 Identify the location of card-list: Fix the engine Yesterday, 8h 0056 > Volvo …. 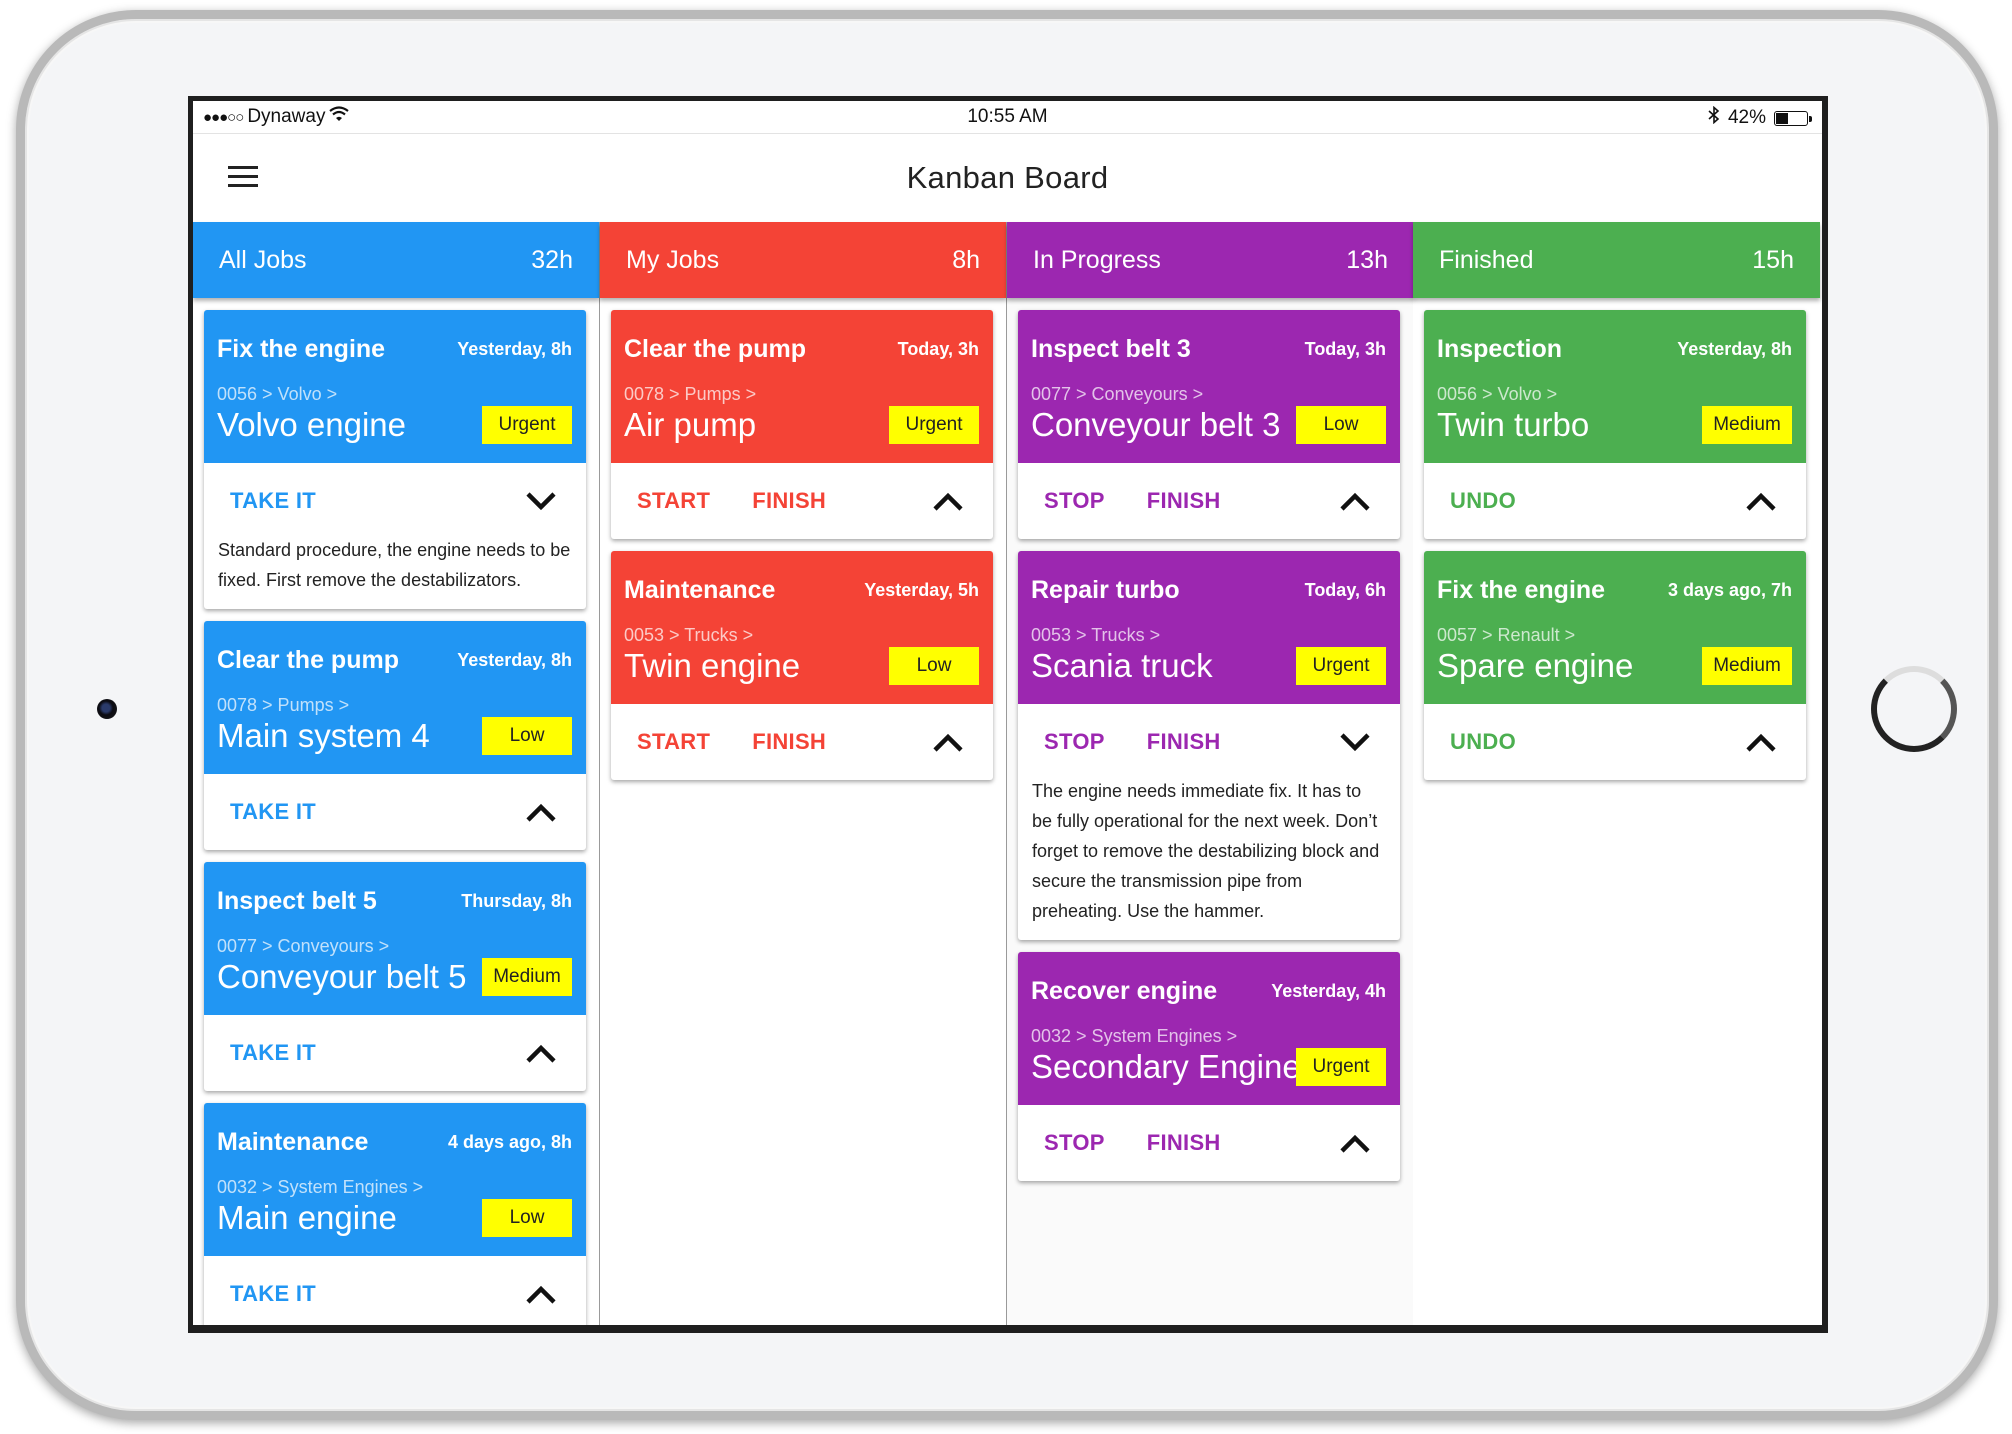
(396, 811).